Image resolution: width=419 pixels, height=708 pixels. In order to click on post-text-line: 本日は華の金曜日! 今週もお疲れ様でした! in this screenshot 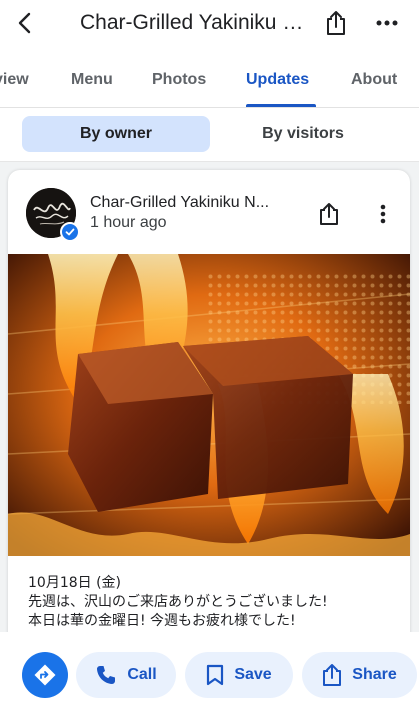, I will do `click(162, 621)`.